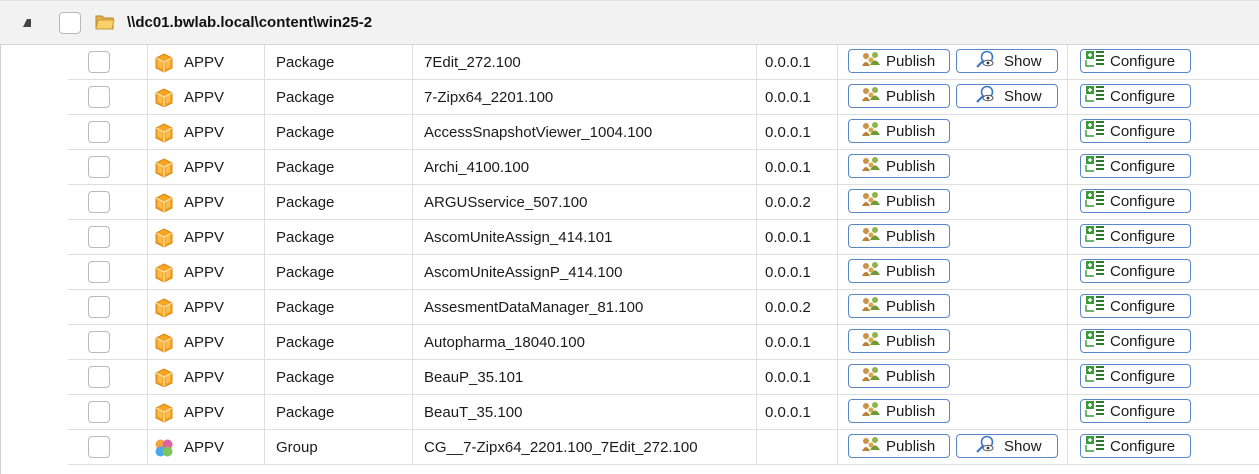 The width and height of the screenshot is (1259, 474). What do you see at coordinates (250, 22) in the screenshot?
I see `group-path: \\dc01.bwlab.local\content\win25-2` at bounding box center [250, 22].